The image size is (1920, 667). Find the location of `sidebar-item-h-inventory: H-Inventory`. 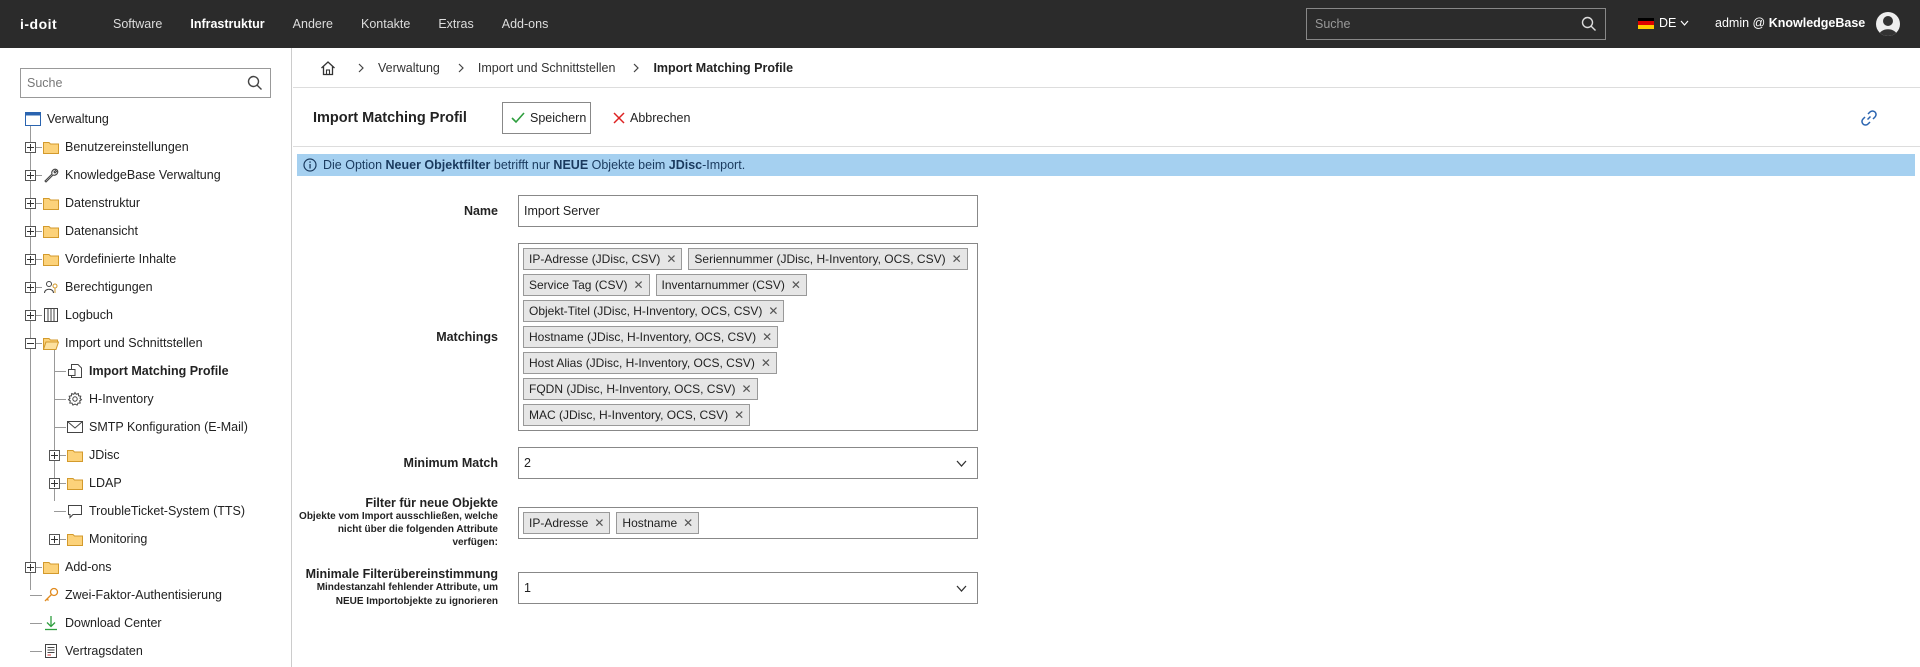

sidebar-item-h-inventory: H-Inventory is located at coordinates (101, 399).